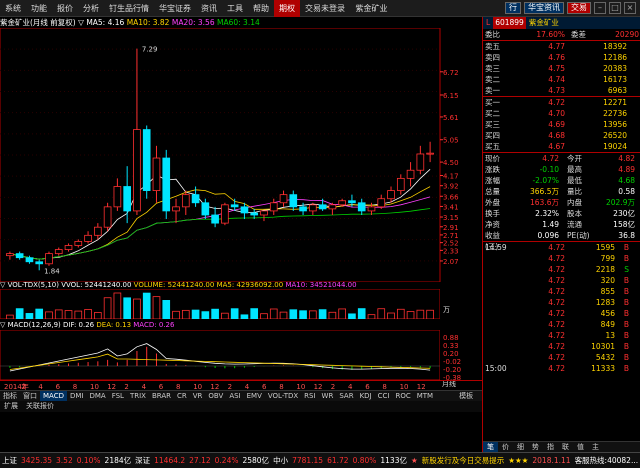 The height and width of the screenshot is (468, 640). I want to click on tick-flag: B, so click(626, 368).